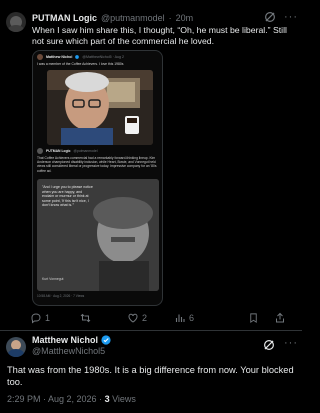 This screenshot has height=413, width=320. What do you see at coordinates (40, 57) in the screenshot?
I see `quoted-avatar` at bounding box center [40, 57].